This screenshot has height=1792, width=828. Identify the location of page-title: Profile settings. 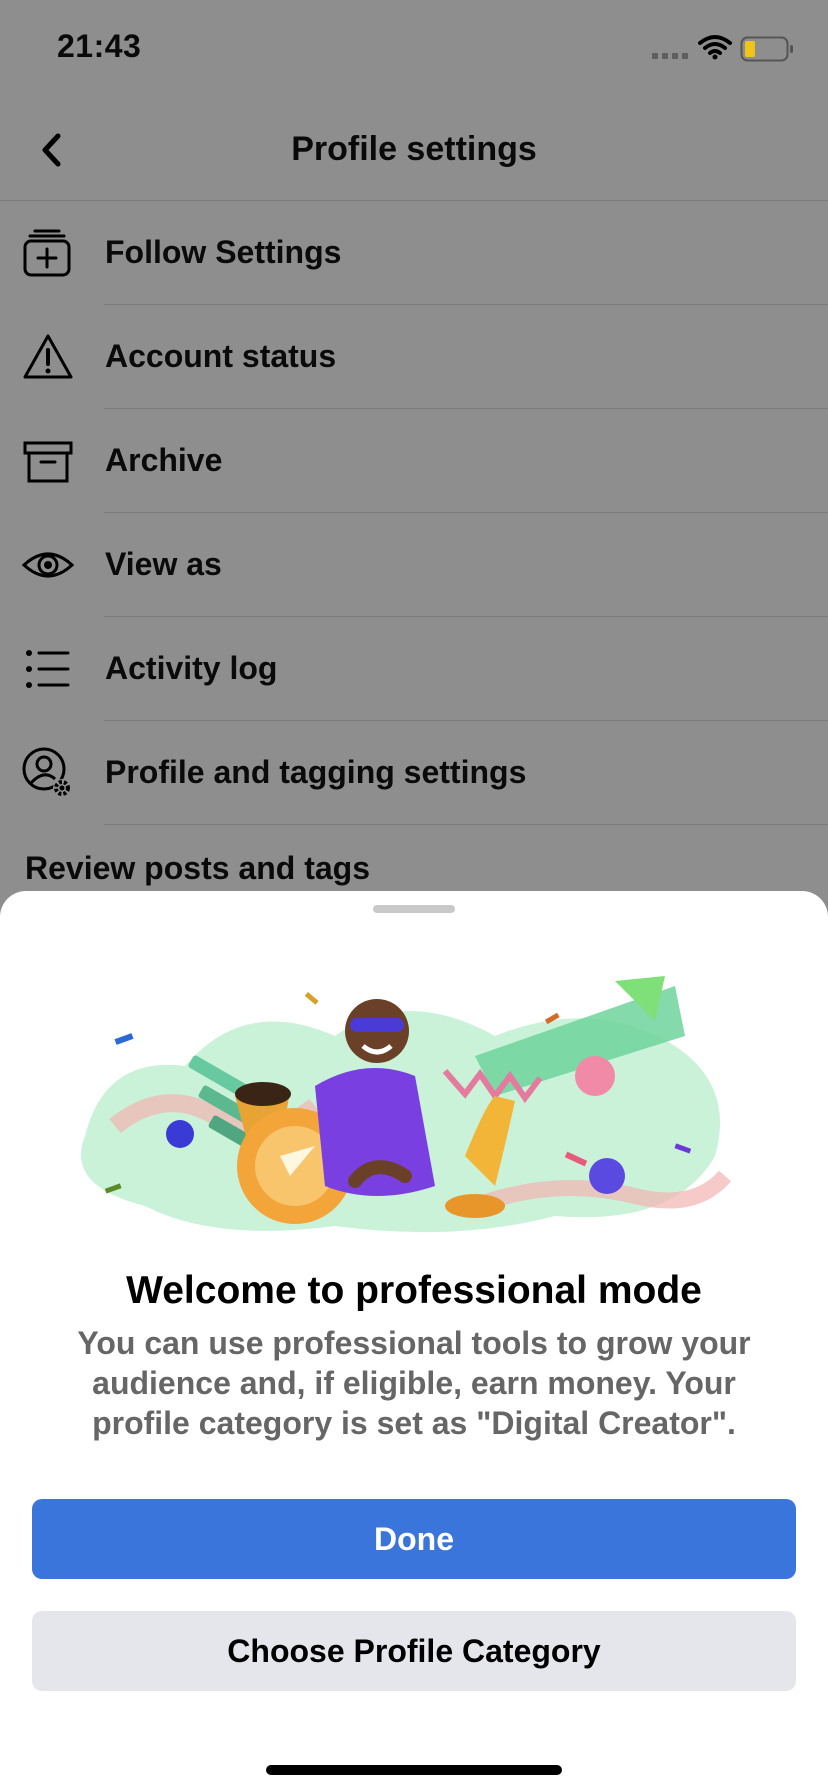
(414, 149).